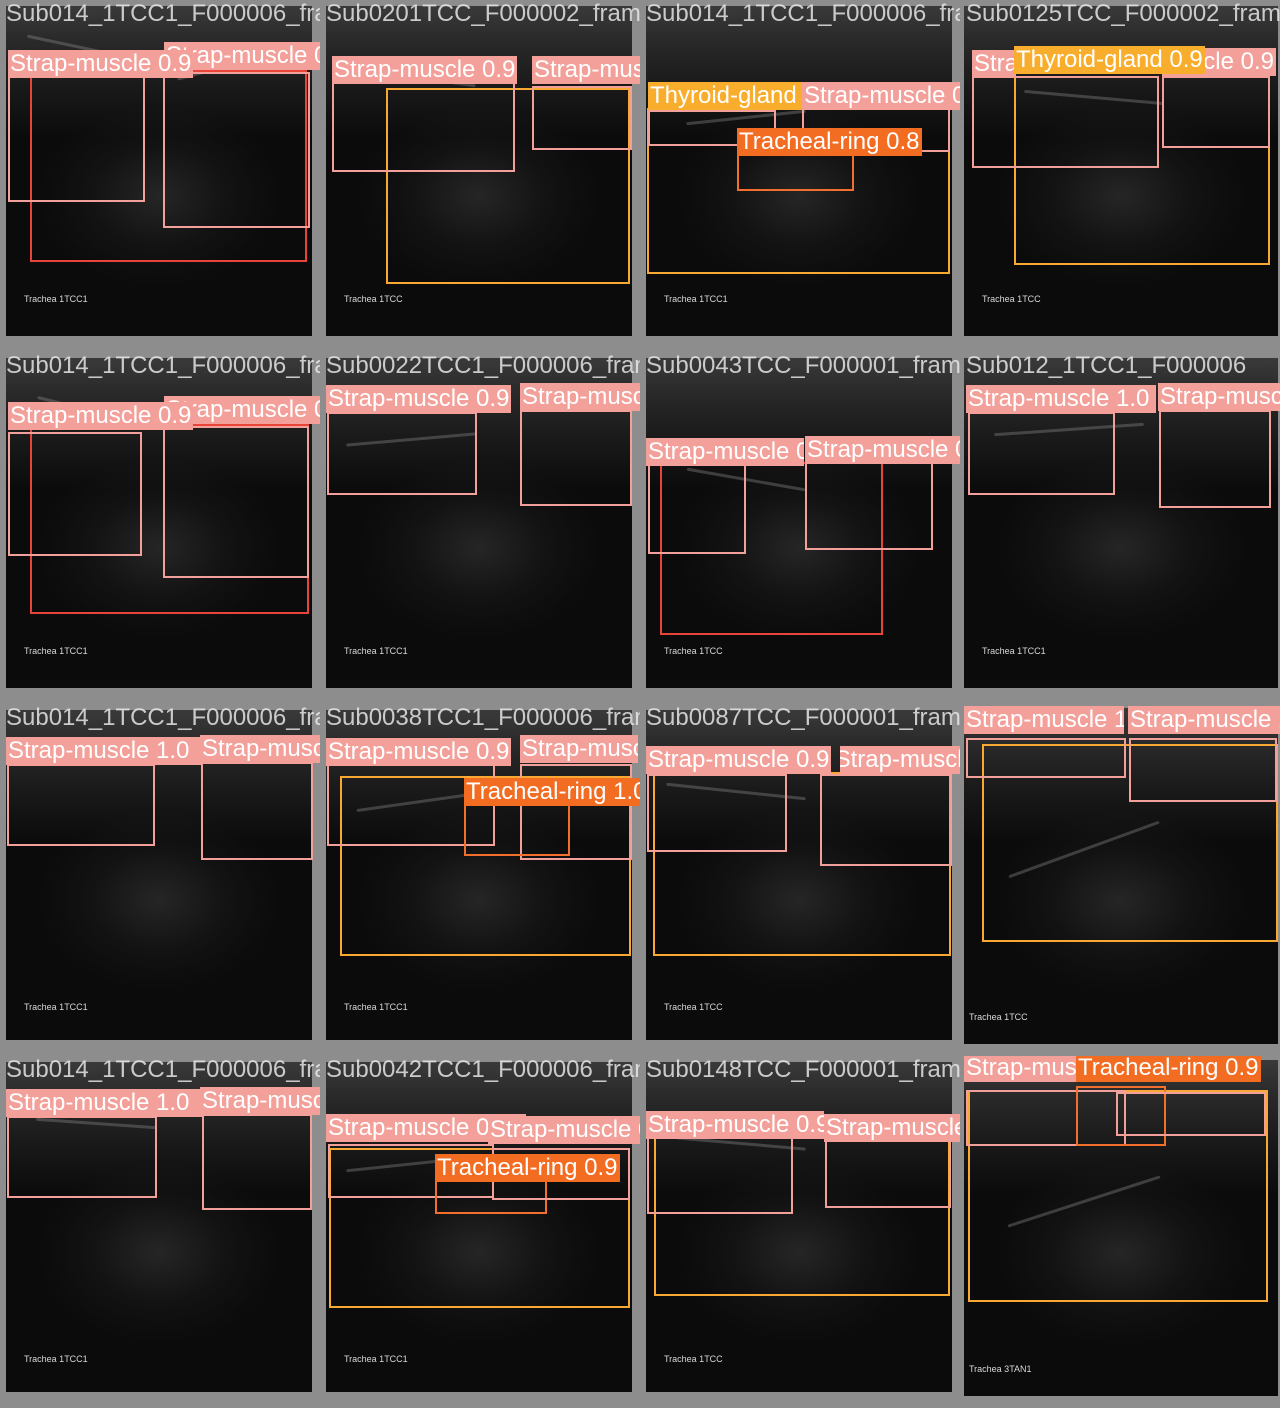  What do you see at coordinates (483, 365) in the screenshot?
I see `filename: Sub0022TCC1_F000006_frame002.png` at bounding box center [483, 365].